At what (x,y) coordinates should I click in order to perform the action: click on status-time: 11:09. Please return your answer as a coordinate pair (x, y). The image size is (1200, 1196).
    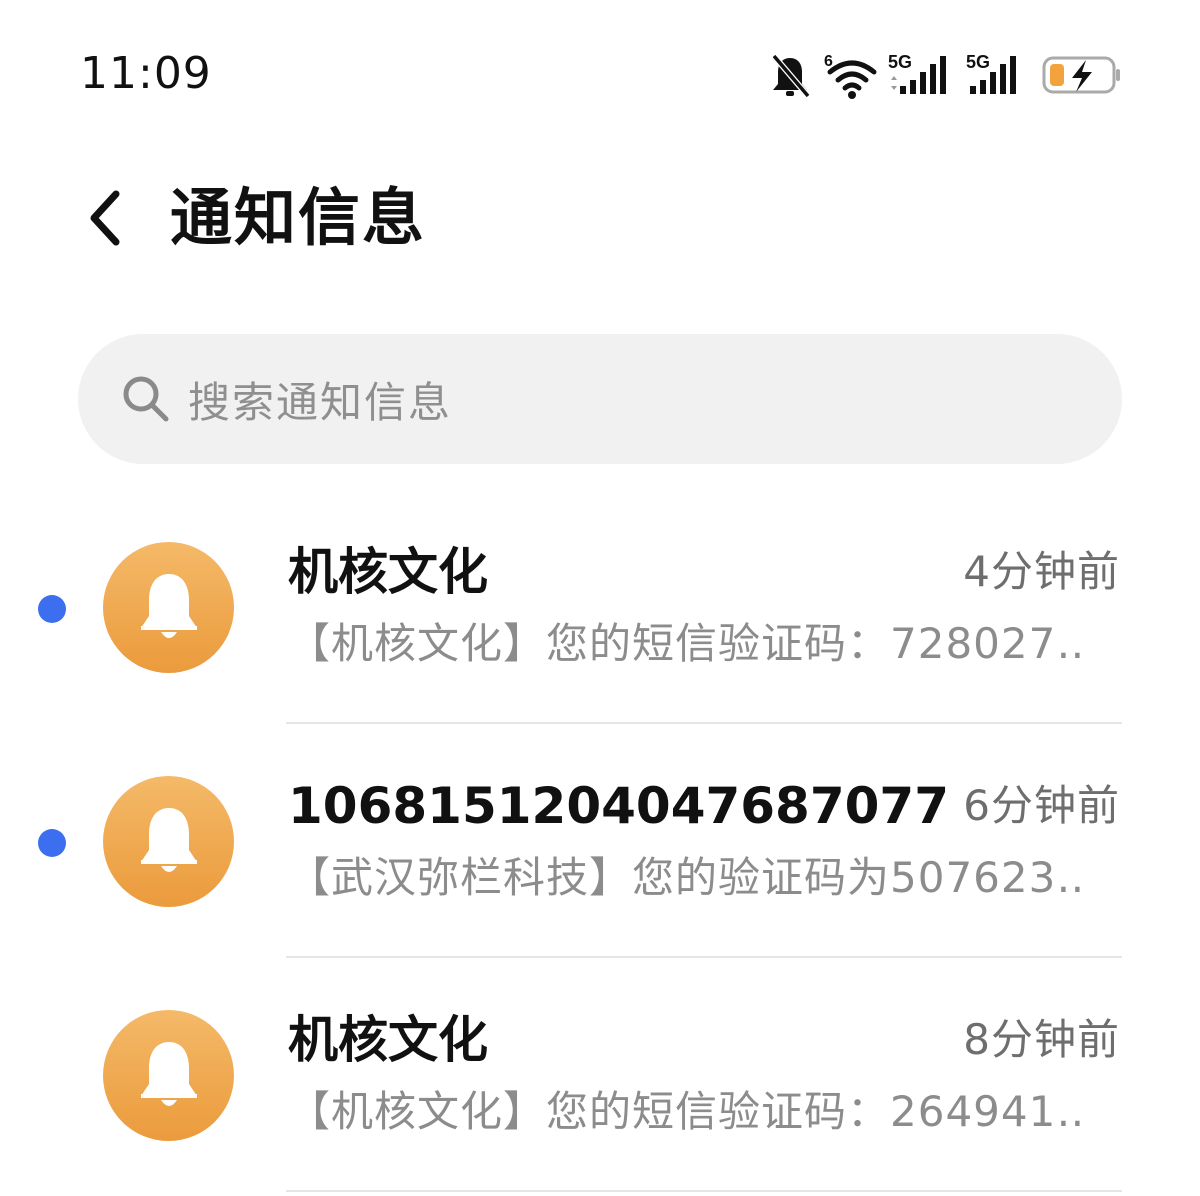
    Looking at the image, I should click on (146, 73).